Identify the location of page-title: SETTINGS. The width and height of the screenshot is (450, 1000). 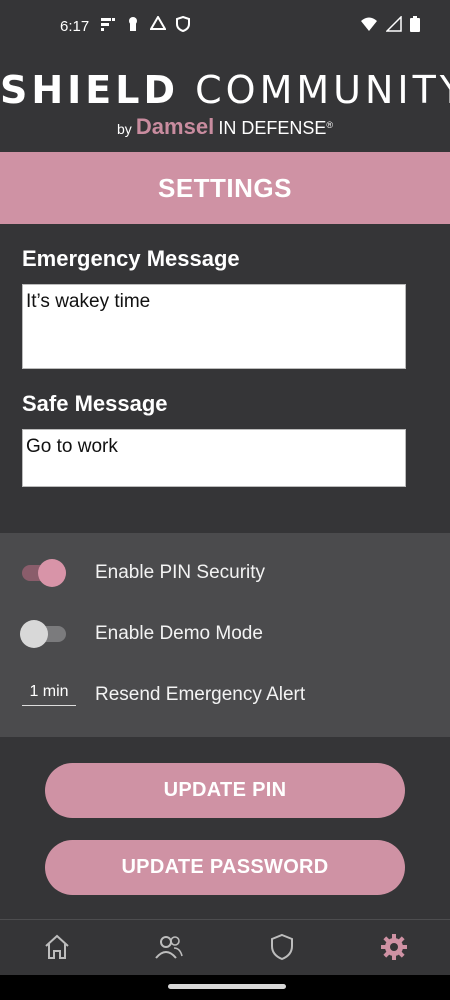
(224, 187).